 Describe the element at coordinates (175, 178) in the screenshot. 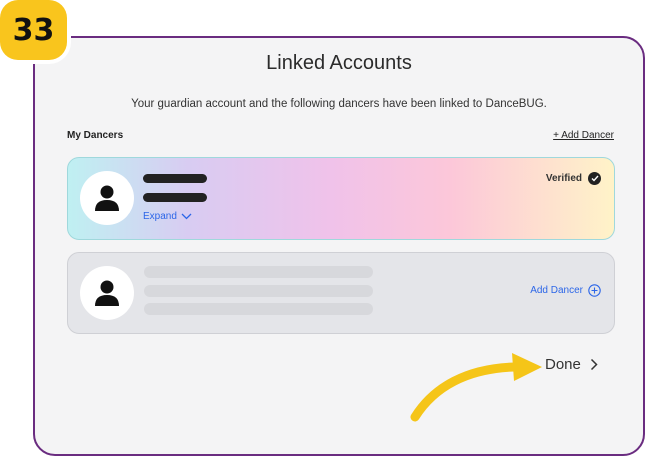

I see `redacted-name-bar` at that location.